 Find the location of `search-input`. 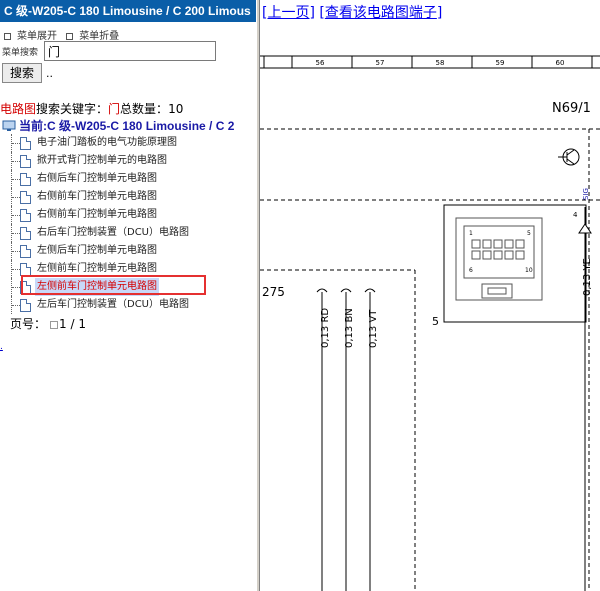

search-input is located at coordinates (130, 51).